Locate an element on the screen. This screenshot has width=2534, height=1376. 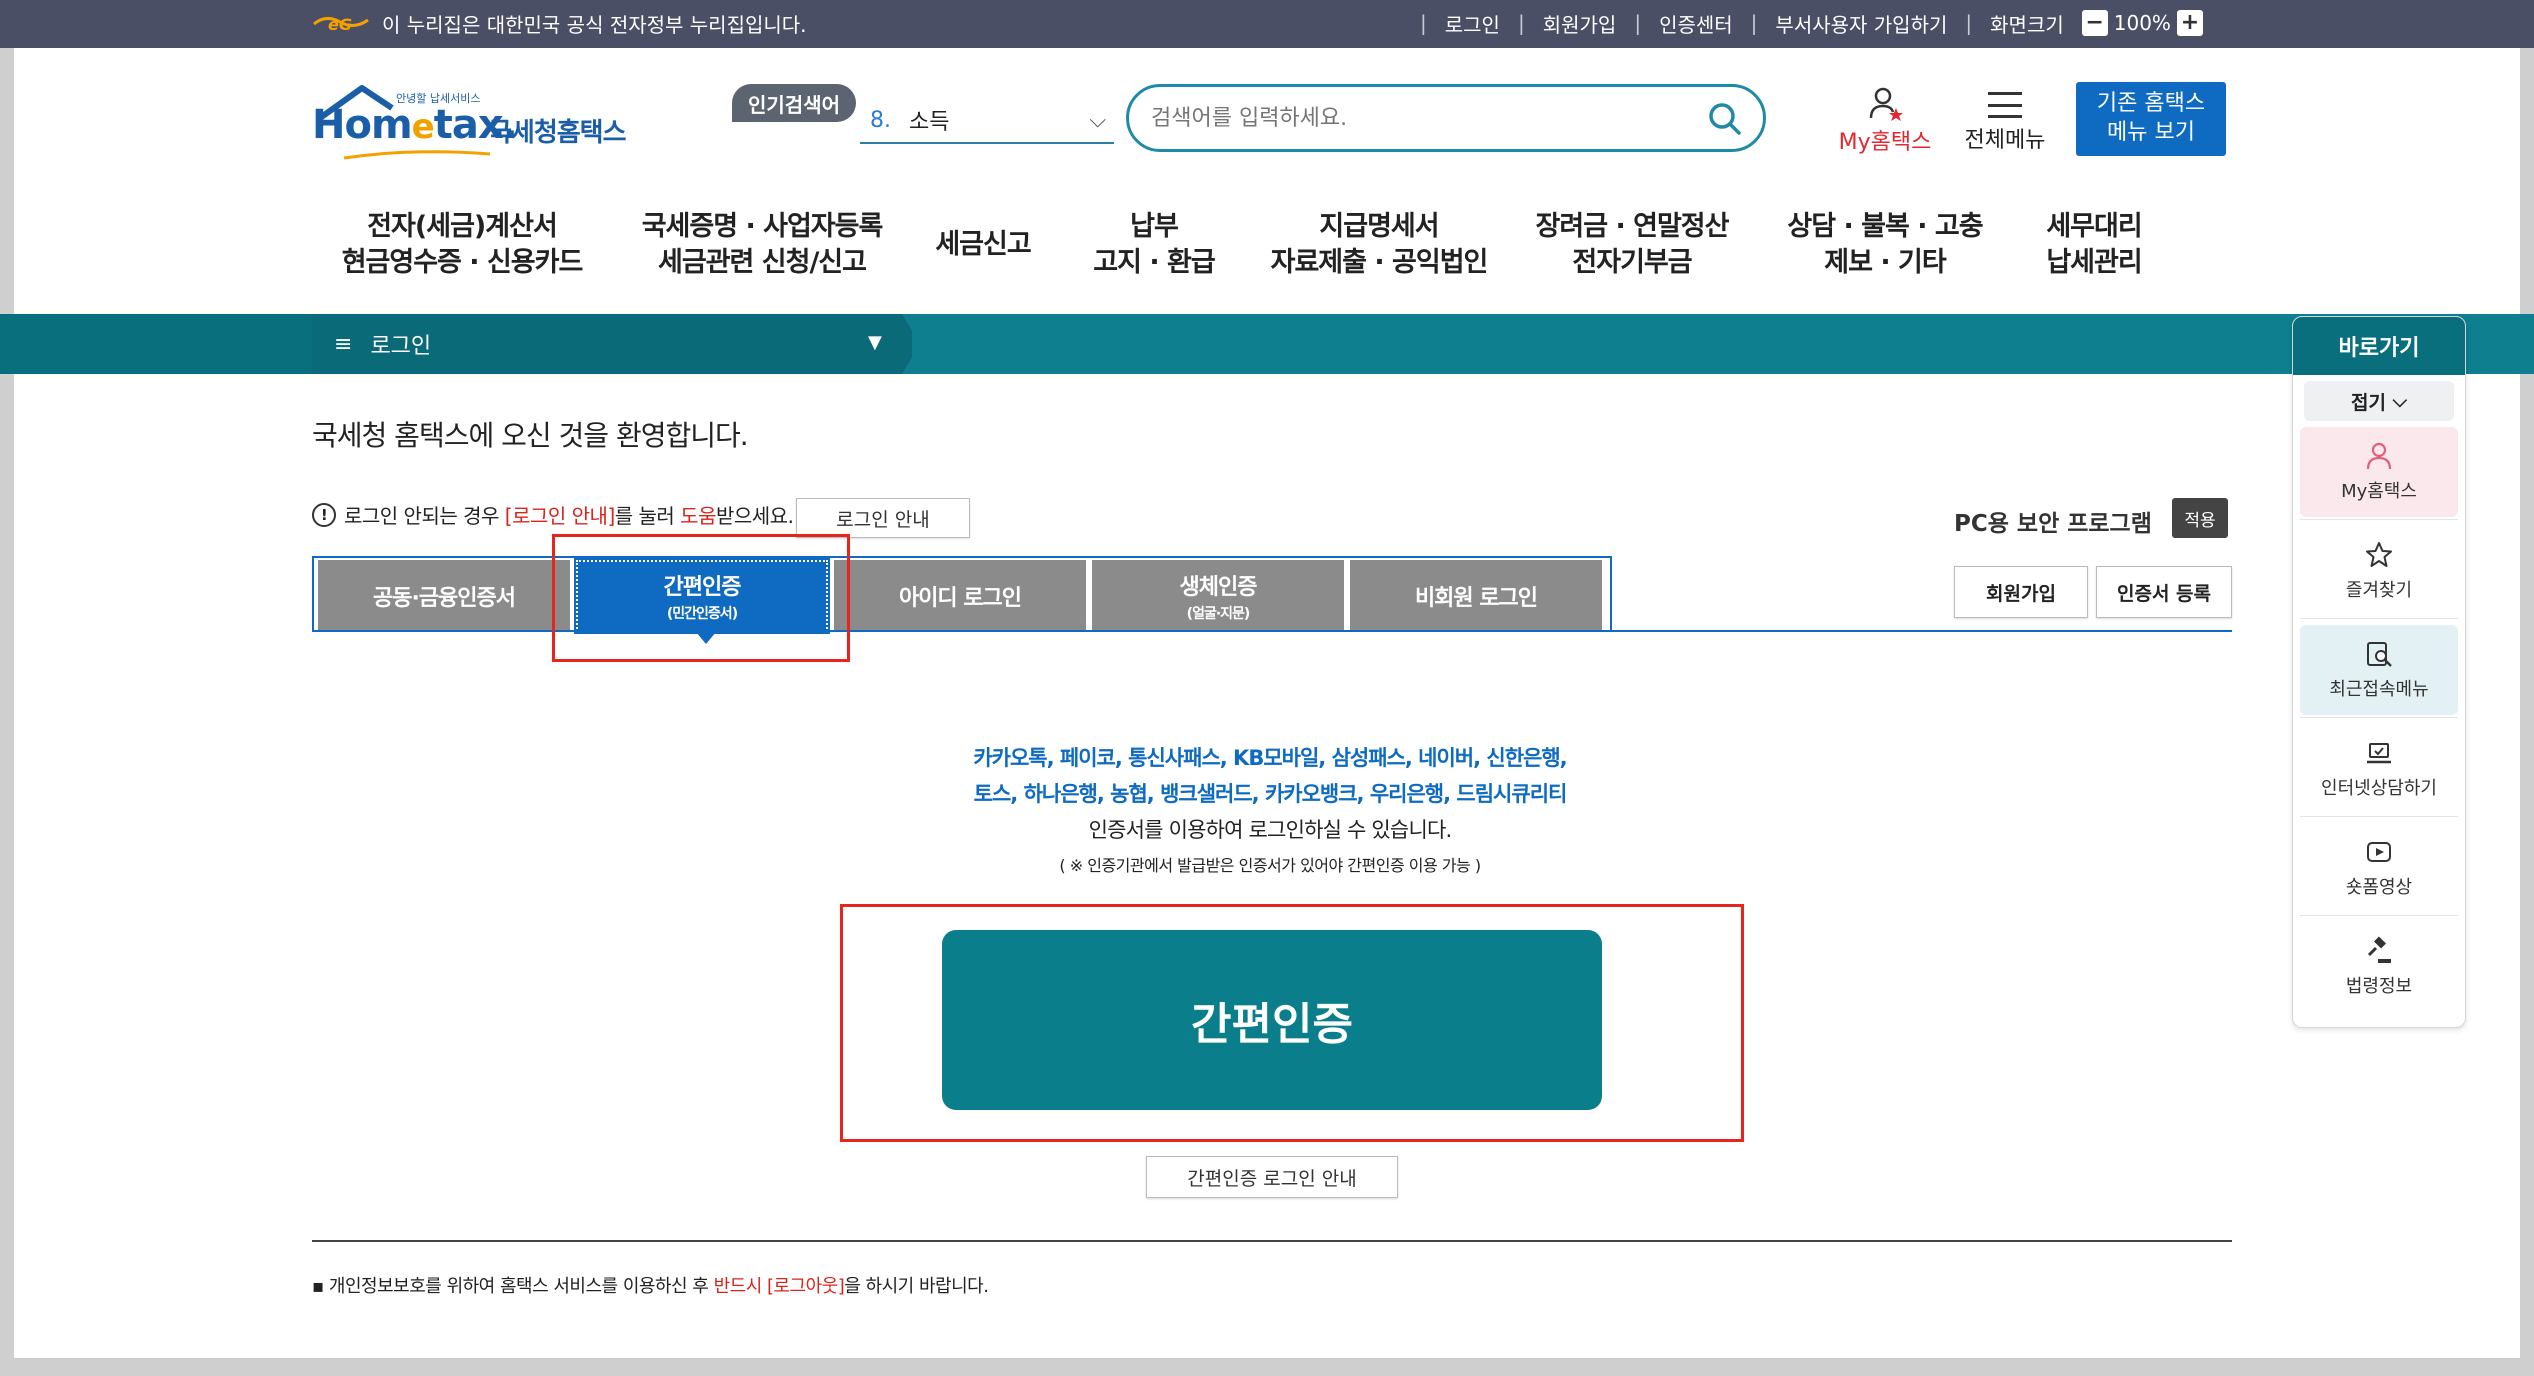
gov-notice: eG 이 누리집은 대한민국 공식 전자정부 누리집입니다. is located at coordinates (559, 23).